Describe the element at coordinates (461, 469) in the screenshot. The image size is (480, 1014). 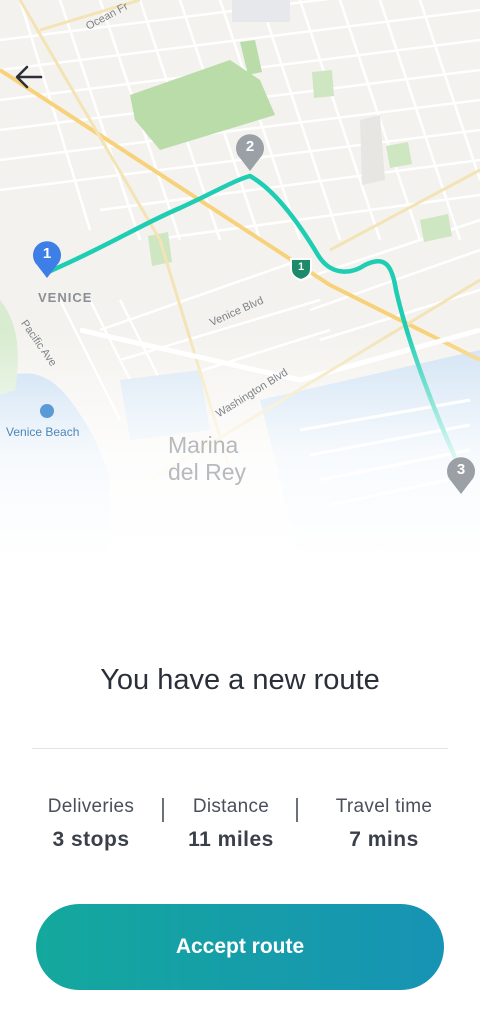
I see `stop-pin-number: 3` at that location.